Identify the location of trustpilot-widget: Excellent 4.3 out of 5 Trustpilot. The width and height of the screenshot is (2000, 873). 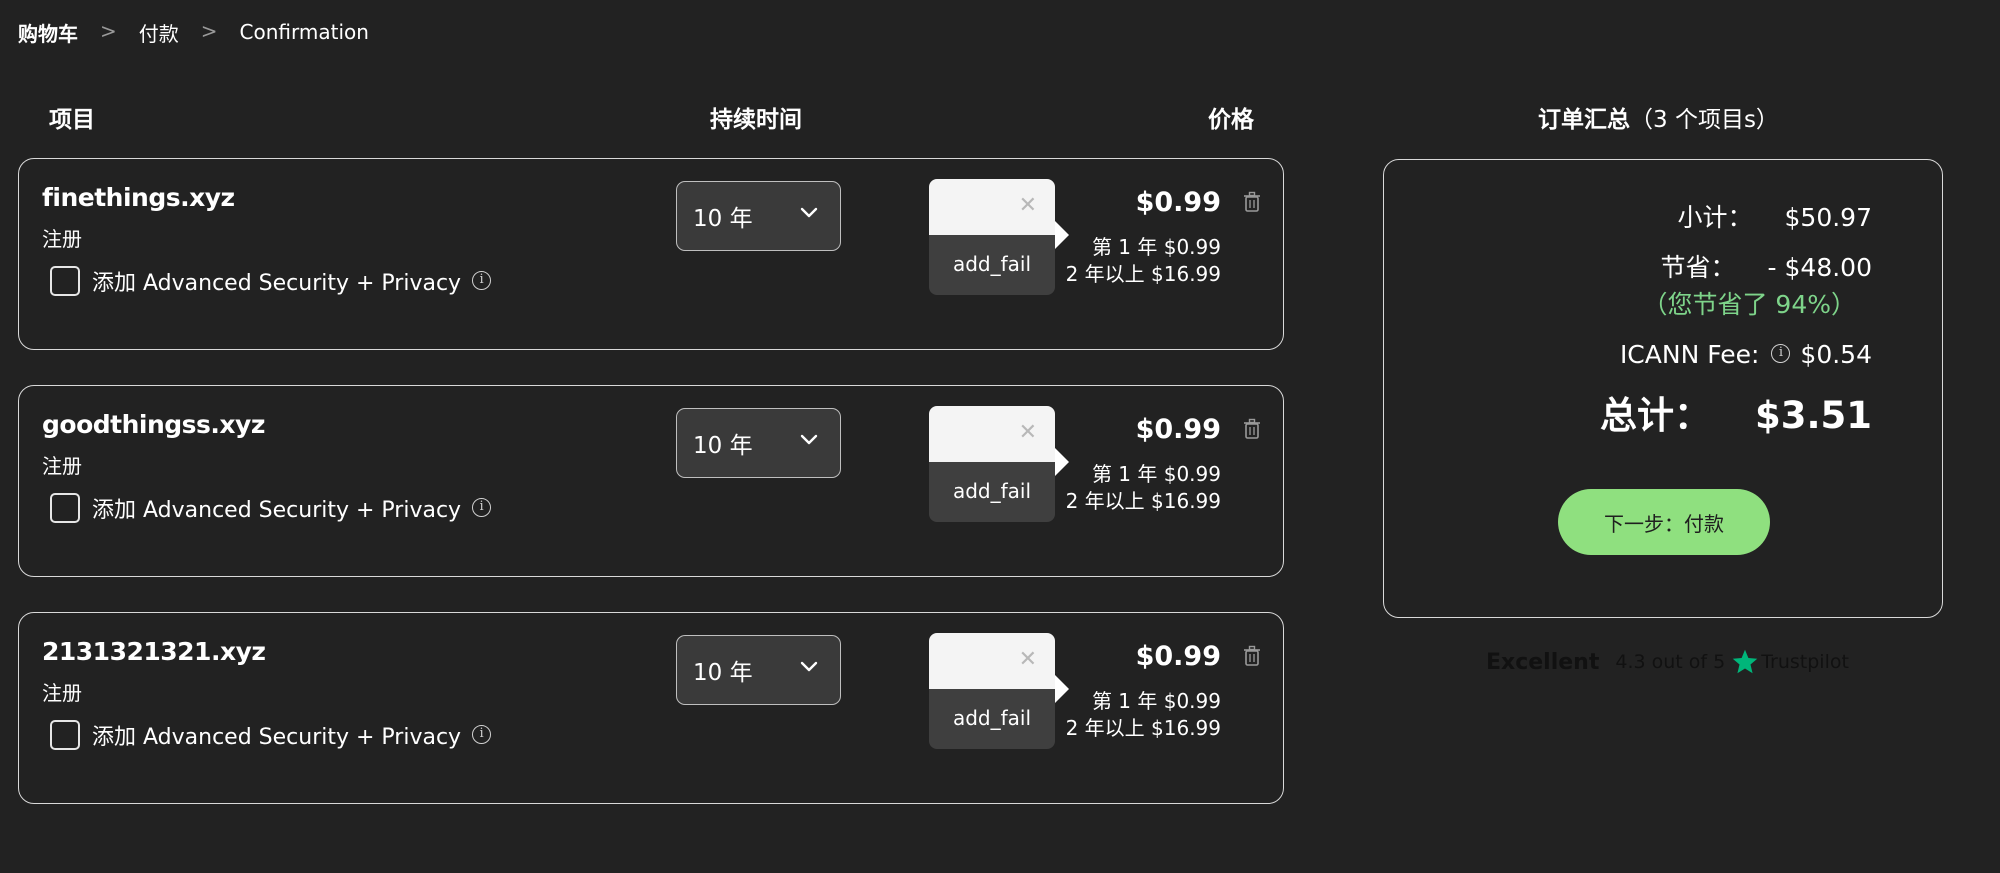
(1667, 662).